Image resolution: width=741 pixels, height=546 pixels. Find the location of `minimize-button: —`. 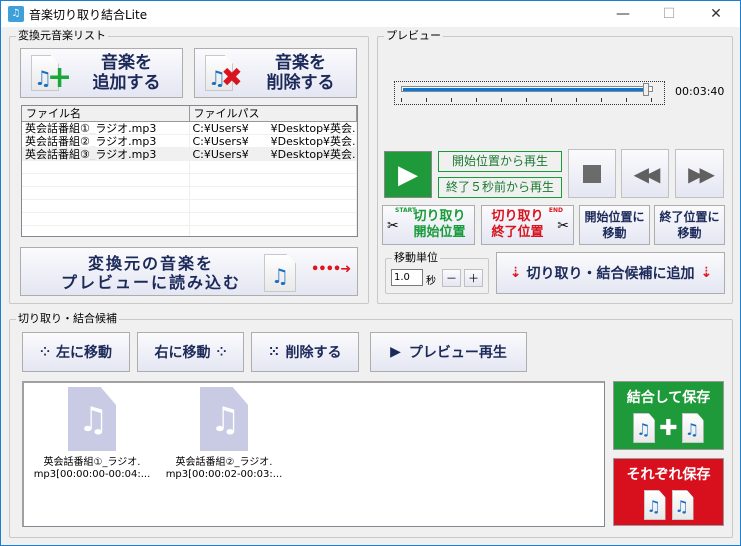

minimize-button: — is located at coordinates (623, 14).